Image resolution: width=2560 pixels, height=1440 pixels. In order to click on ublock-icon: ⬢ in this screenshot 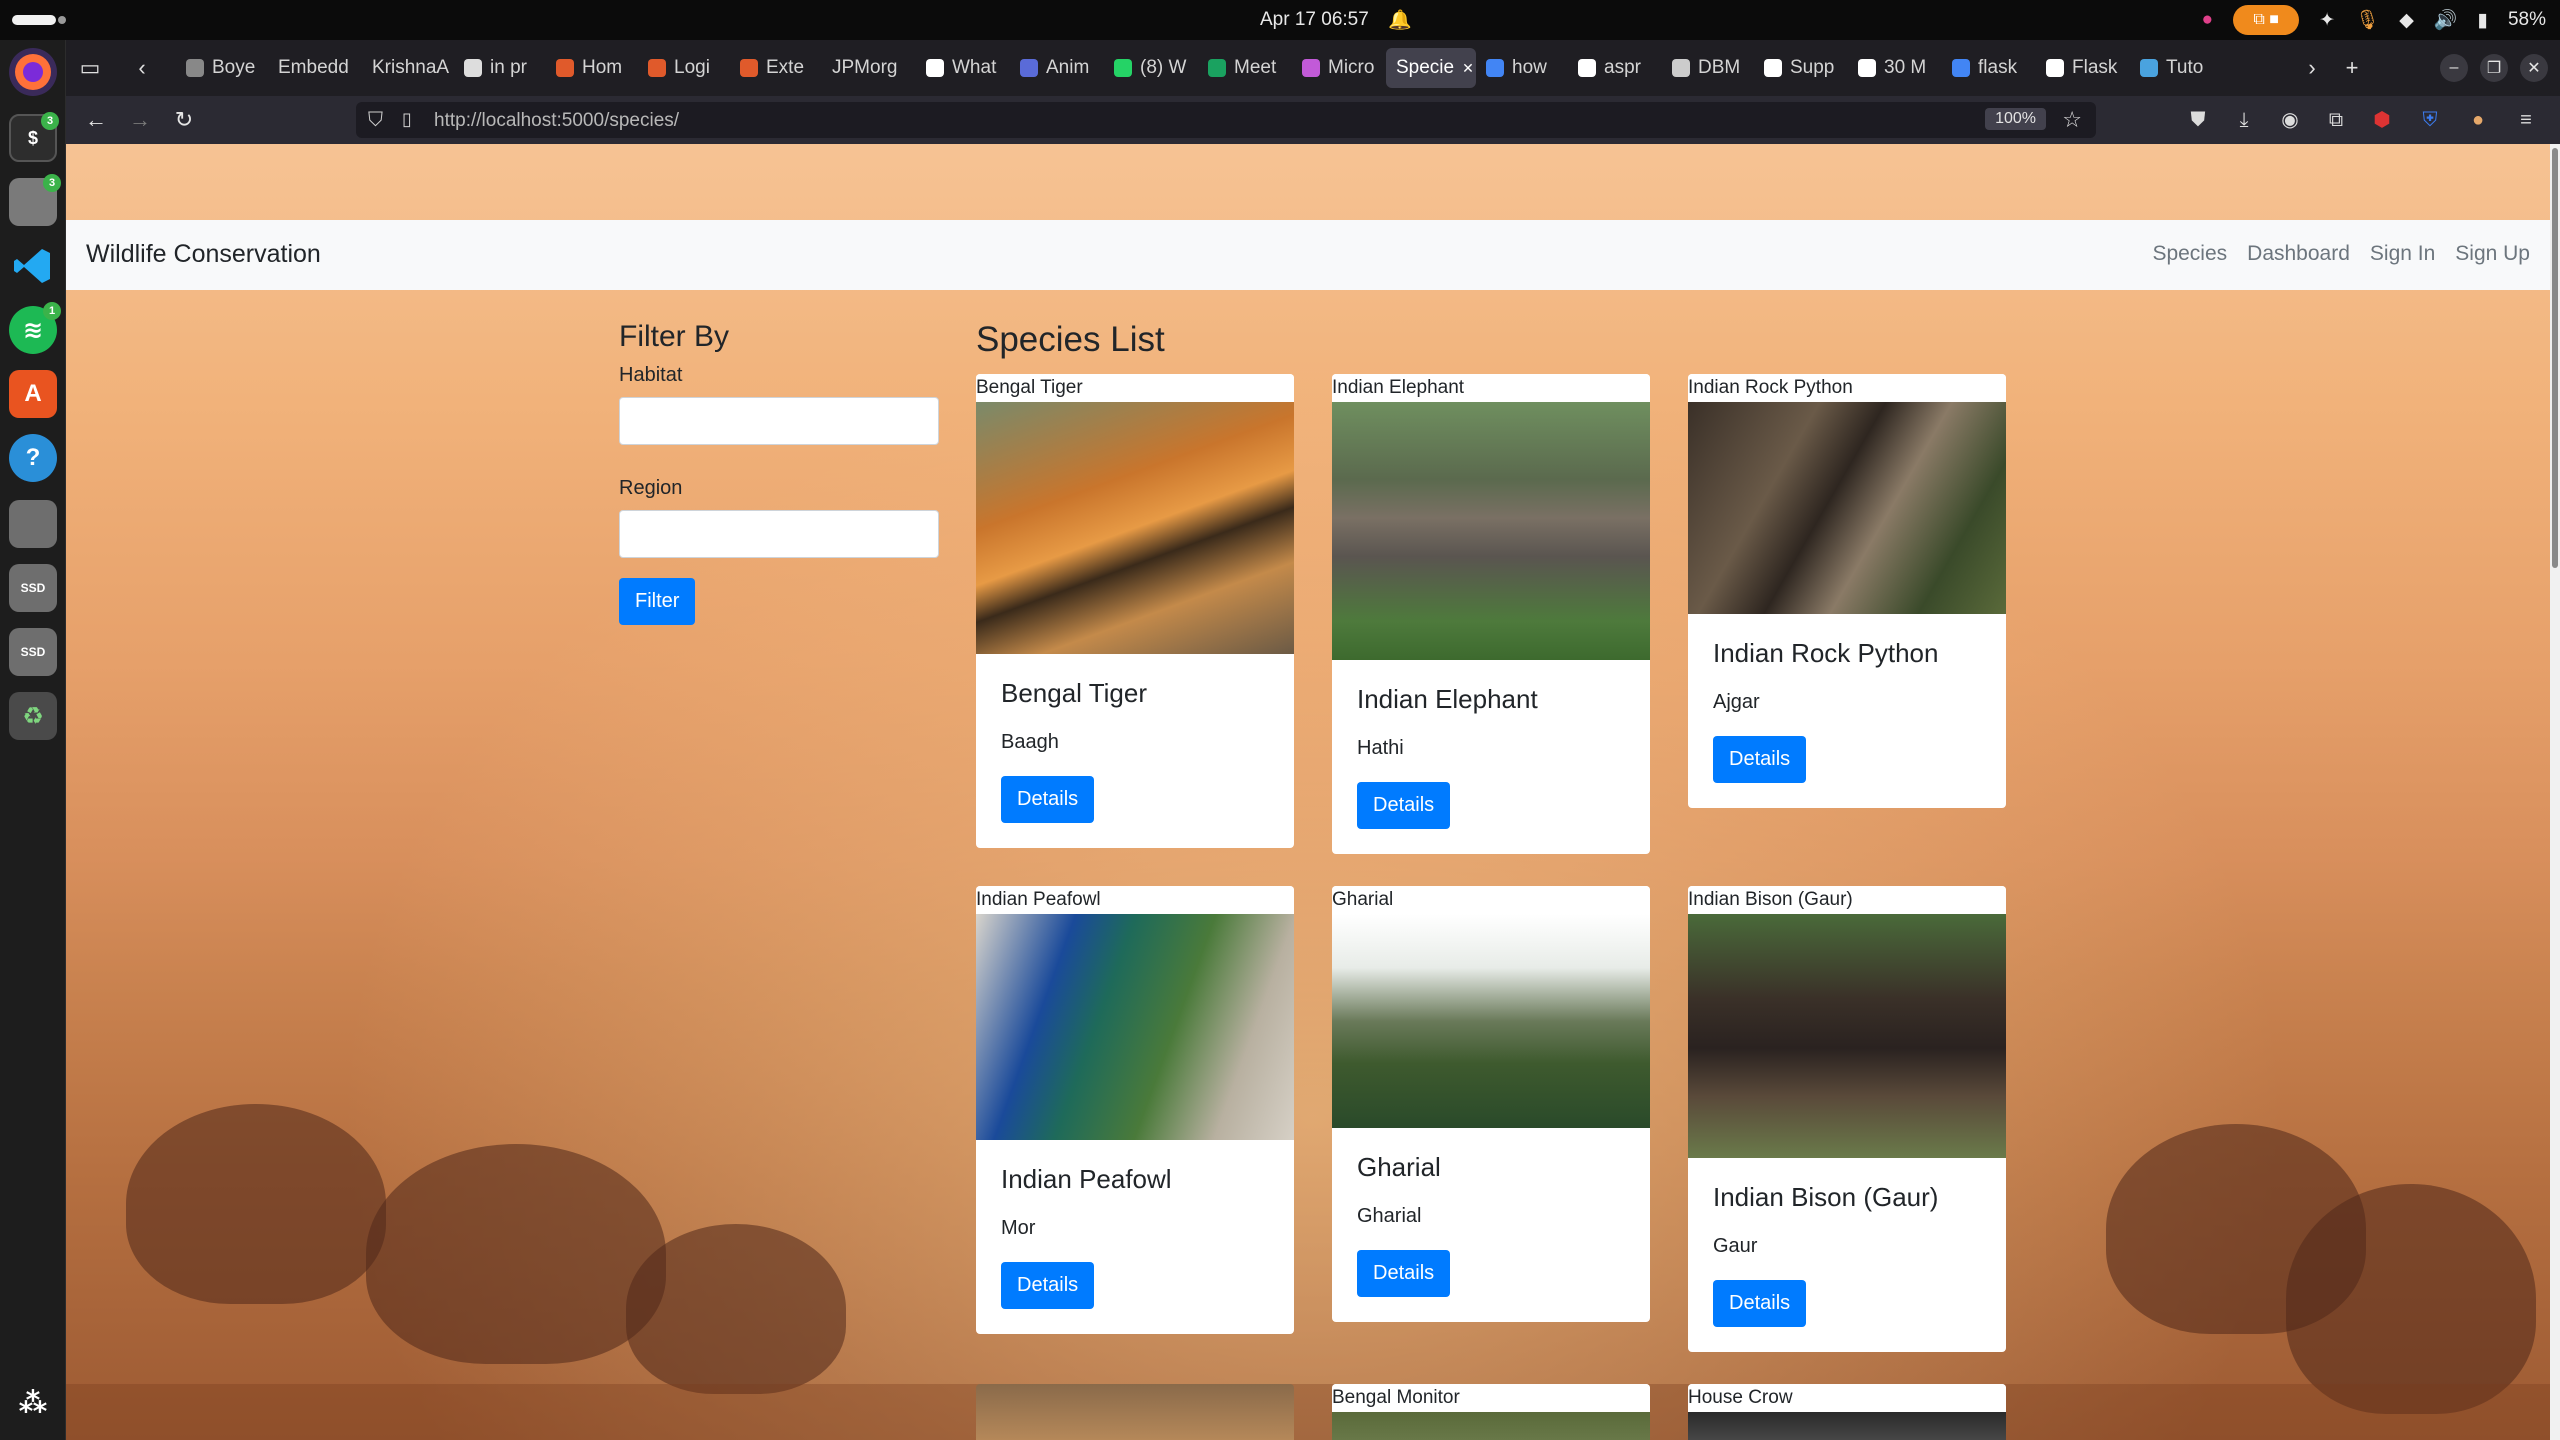, I will do `click(2382, 120)`.